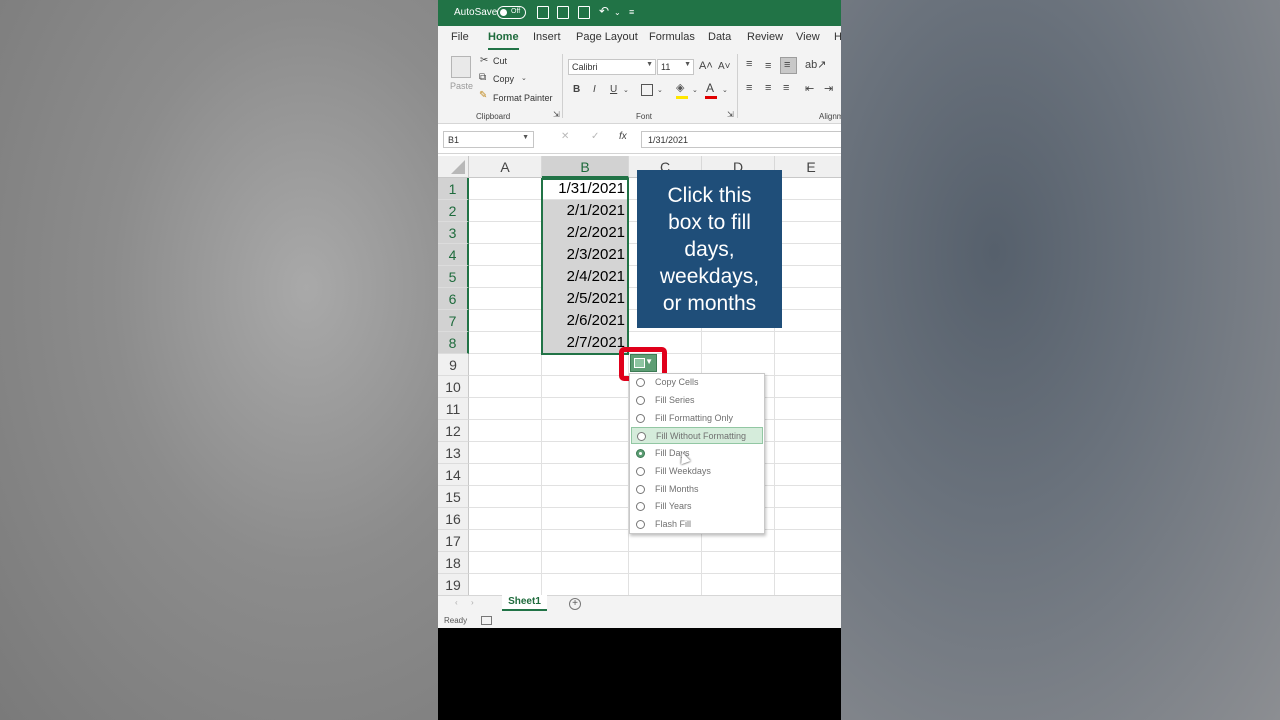 The width and height of the screenshot is (1280, 720). I want to click on increase-font-icon: A˄, so click(706, 66).